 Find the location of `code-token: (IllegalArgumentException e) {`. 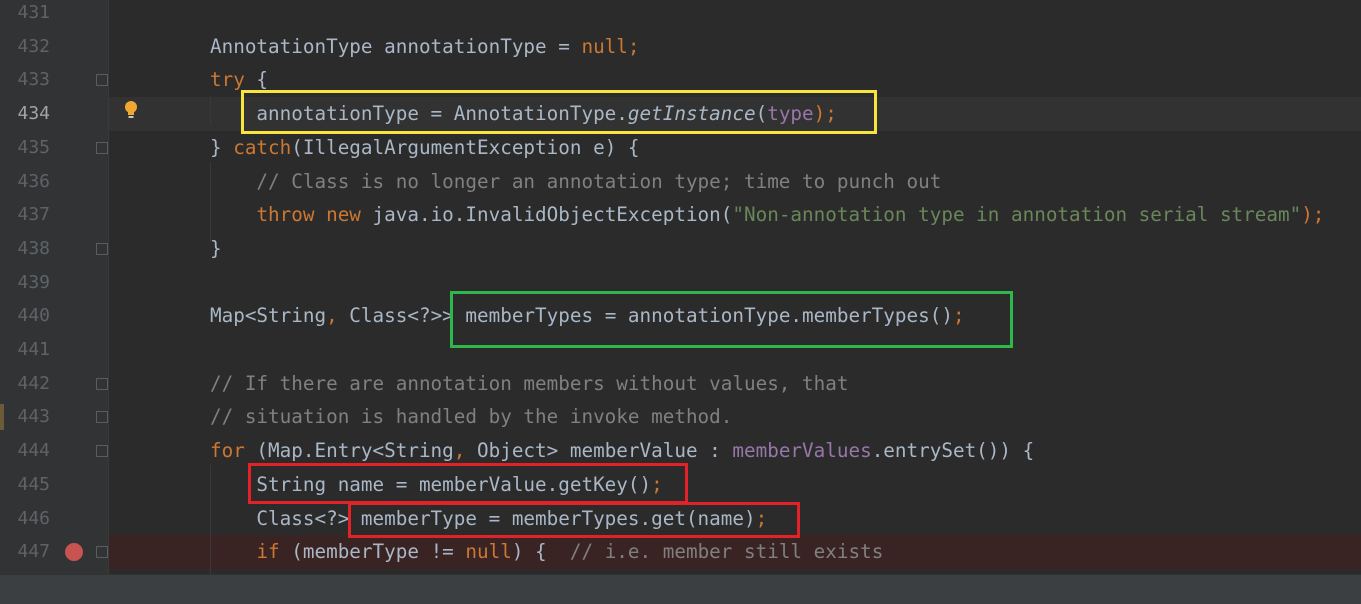

code-token: (IllegalArgumentException e) { is located at coordinates (465, 147).